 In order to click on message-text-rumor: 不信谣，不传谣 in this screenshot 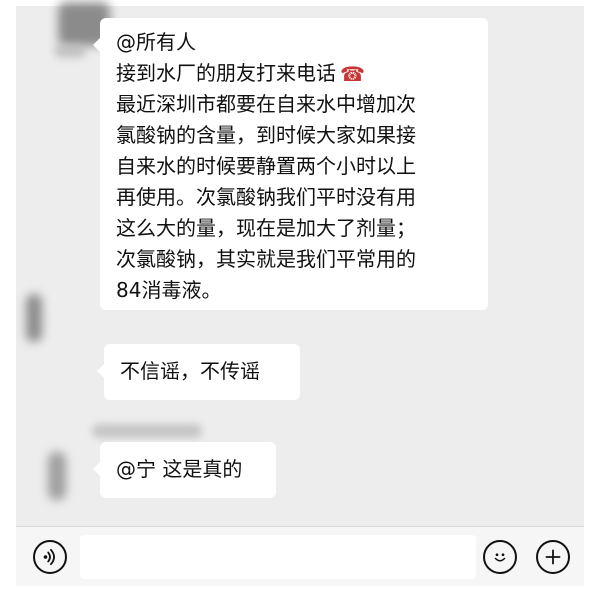, I will do `click(190, 371)`.